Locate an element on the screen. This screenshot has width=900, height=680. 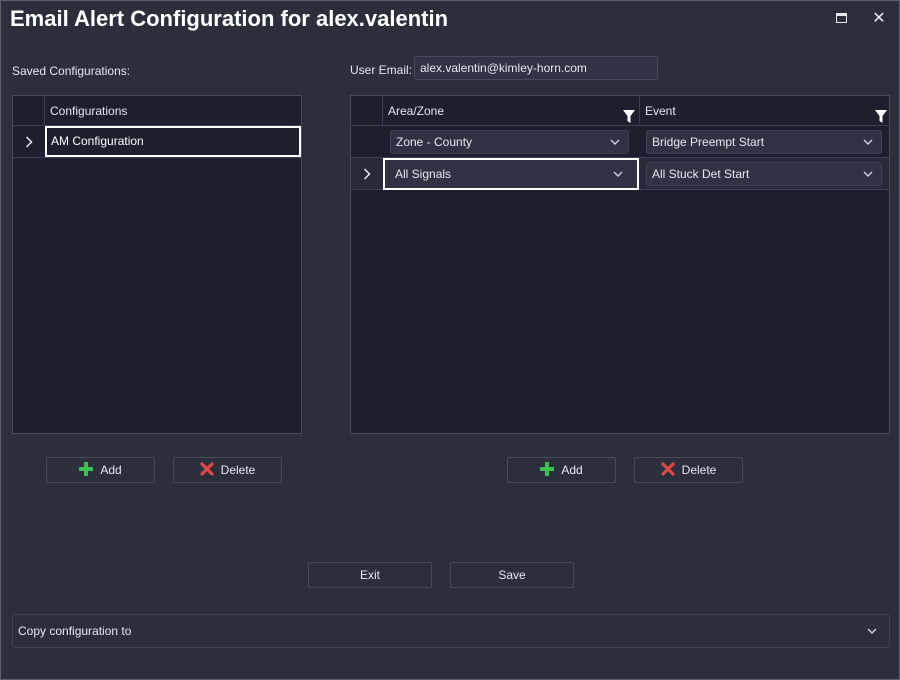
user-email-label: User Email: is located at coordinates (381, 70).